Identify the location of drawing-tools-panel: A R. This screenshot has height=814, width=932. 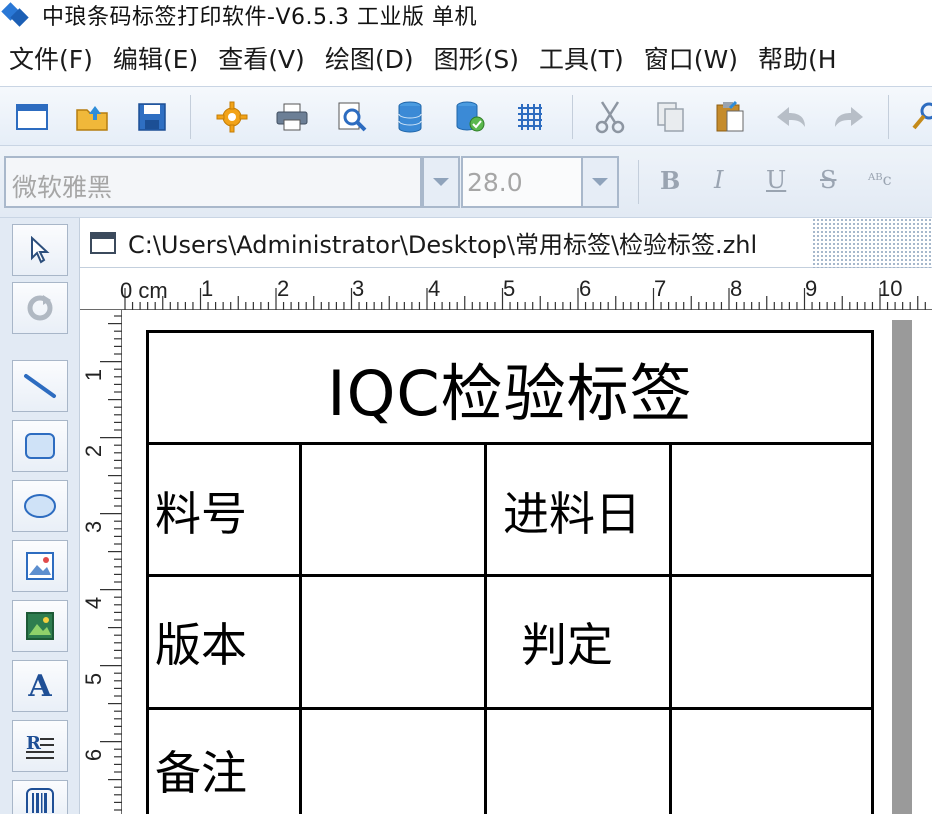
(40, 516).